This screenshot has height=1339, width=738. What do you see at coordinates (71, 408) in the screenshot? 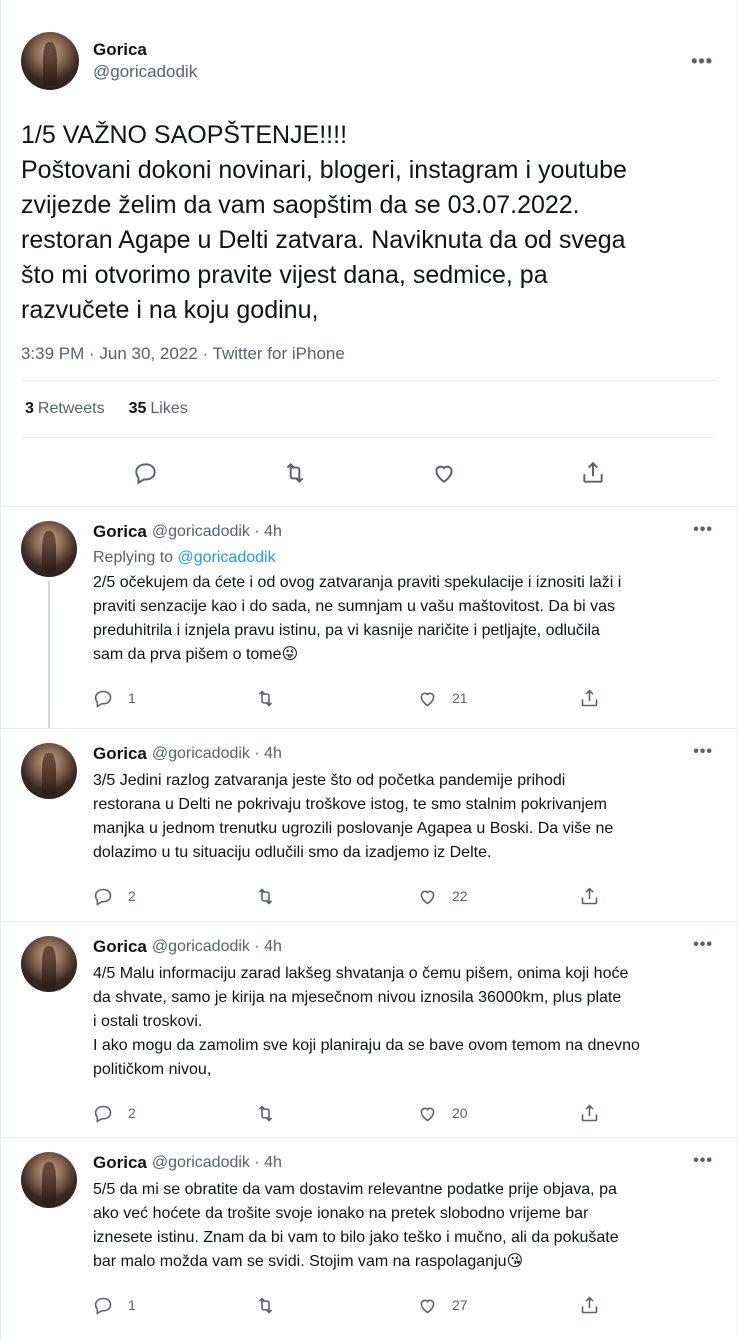
I see `retweets-label: Retweets` at bounding box center [71, 408].